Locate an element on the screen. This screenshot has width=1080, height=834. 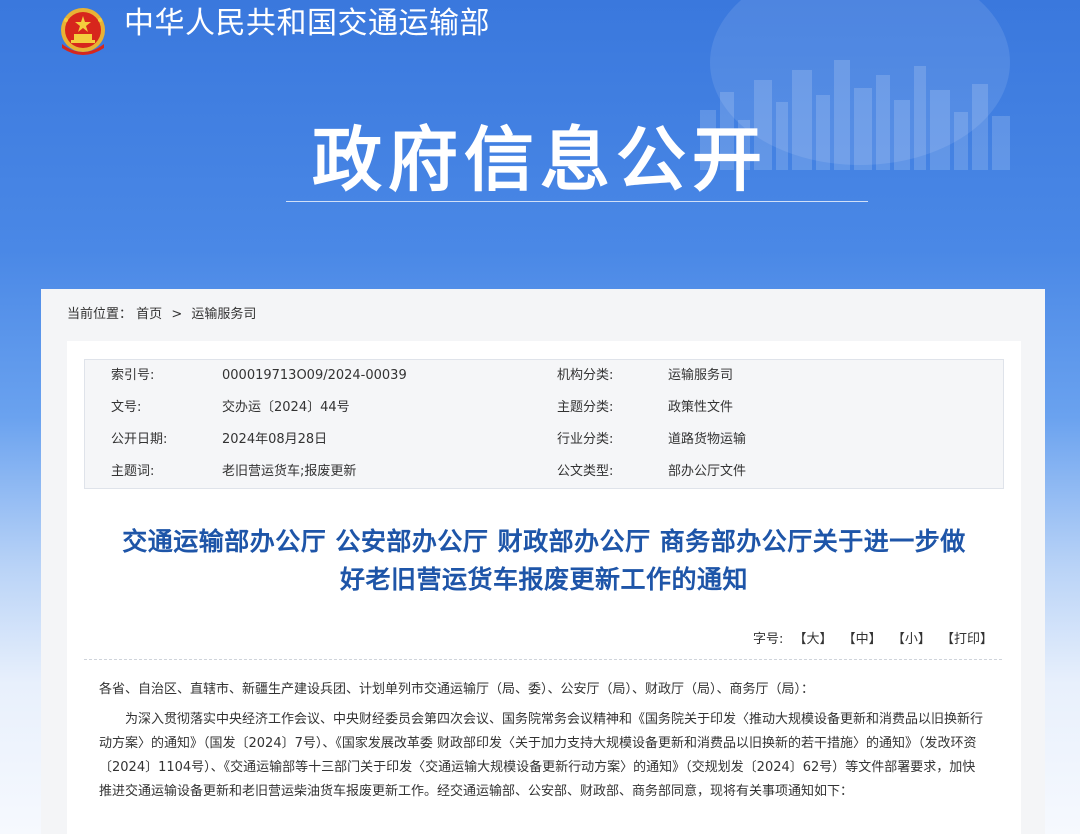
topic-category-label: 主题分类: is located at coordinates (585, 407).